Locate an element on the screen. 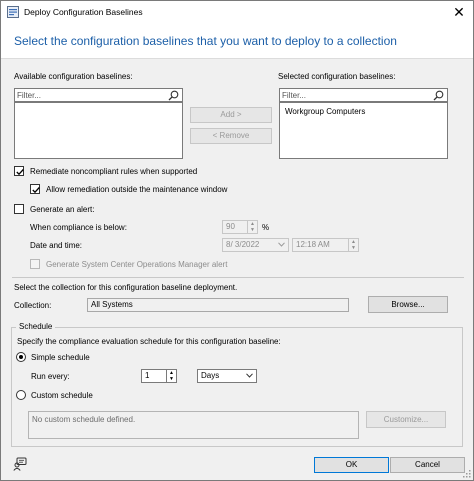 The image size is (474, 481). title-bar: Deploy Configuration Baselines ✕ is located at coordinates (237, 12).